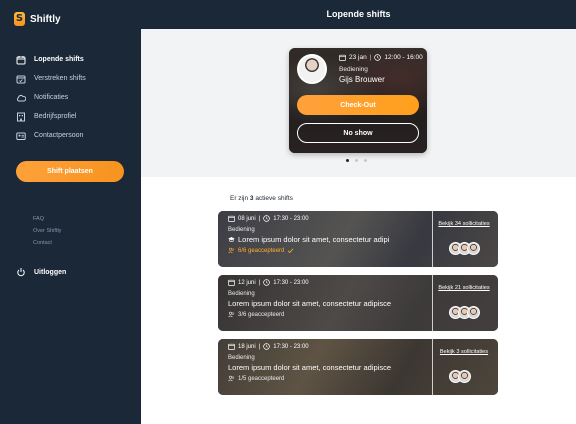 The width and height of the screenshot is (576, 424). What do you see at coordinates (50, 272) in the screenshot?
I see `logout-label: Uitloggen` at bounding box center [50, 272].